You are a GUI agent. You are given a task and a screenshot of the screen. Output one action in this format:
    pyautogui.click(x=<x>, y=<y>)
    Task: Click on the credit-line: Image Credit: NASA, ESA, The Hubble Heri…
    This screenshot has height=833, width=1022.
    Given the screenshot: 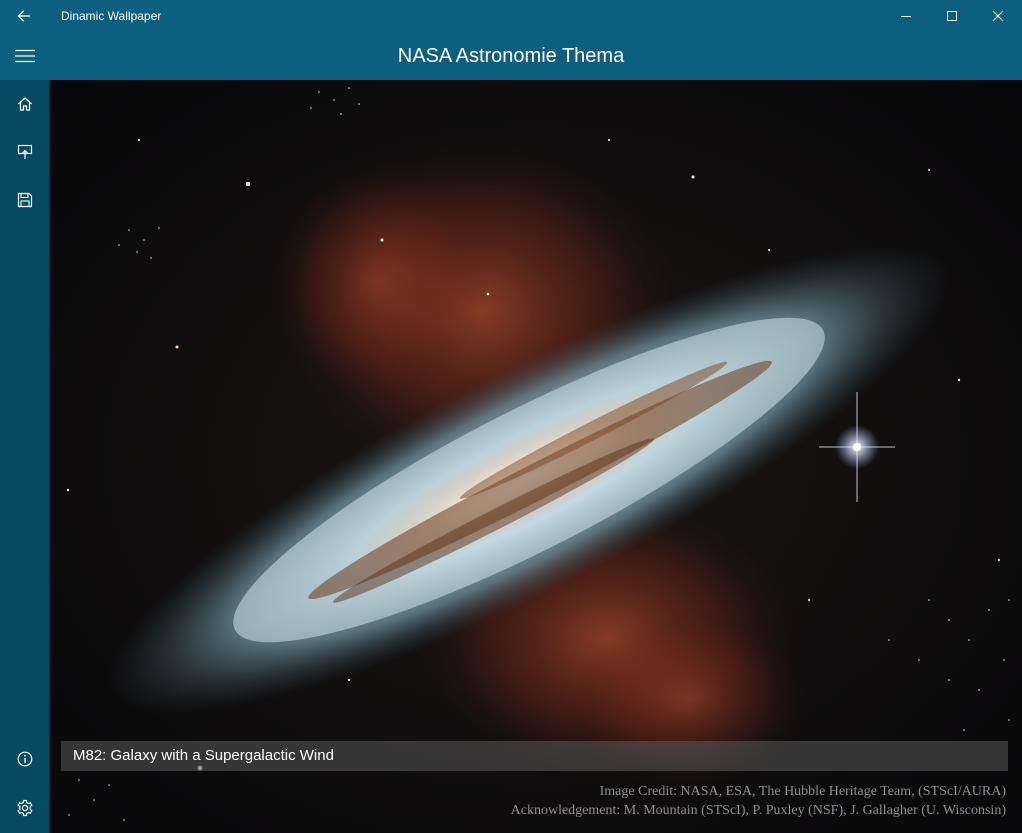 What is the action you would take?
    pyautogui.click(x=802, y=791)
    